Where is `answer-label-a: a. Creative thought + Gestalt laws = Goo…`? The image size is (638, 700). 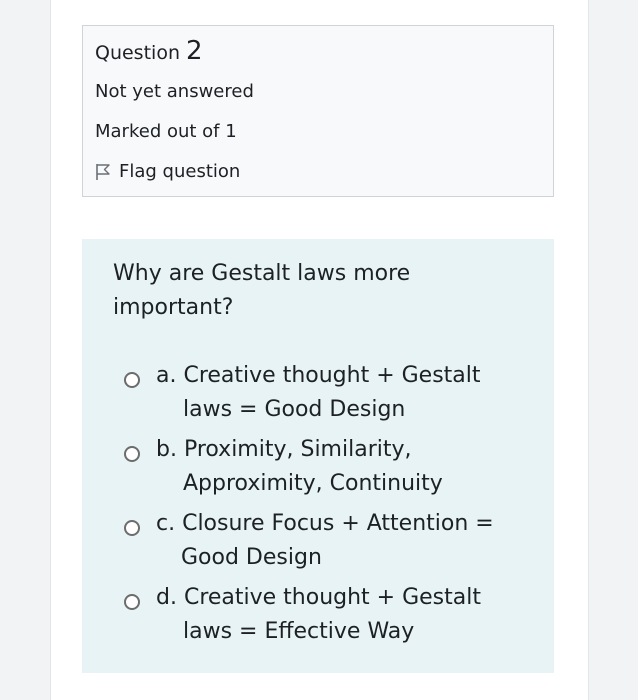
answer-label-a: a. Creative thought + Gestalt laws = Goo… is located at coordinates (318, 393).